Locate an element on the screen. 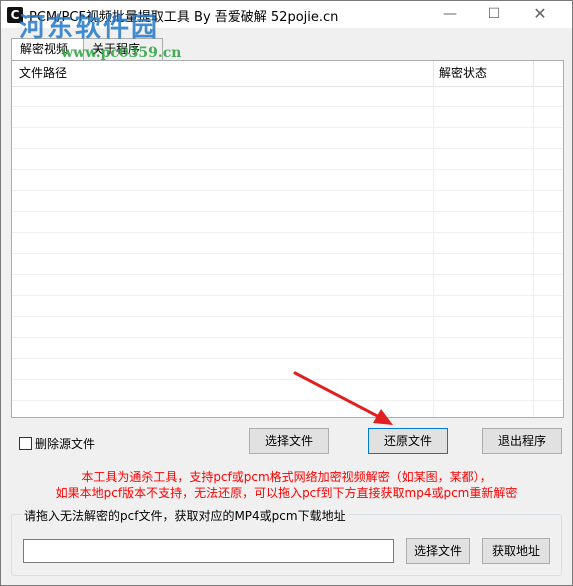 This screenshot has height=586, width=573. restore-file-button: 还原文件 is located at coordinates (408, 441).